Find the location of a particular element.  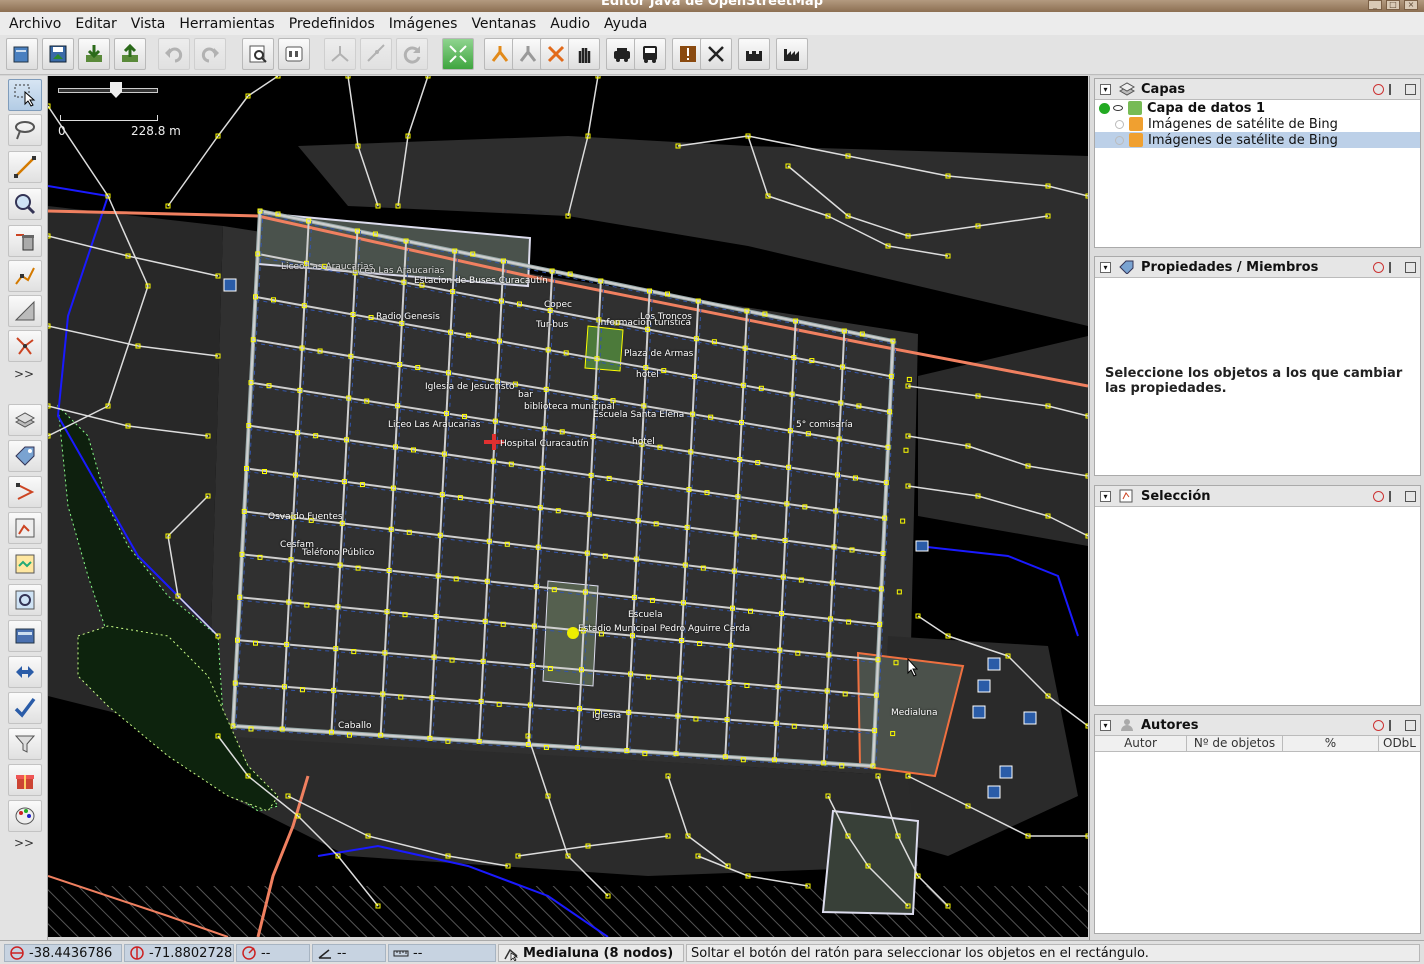

scale-distance: 228.8 m is located at coordinates (156, 131).